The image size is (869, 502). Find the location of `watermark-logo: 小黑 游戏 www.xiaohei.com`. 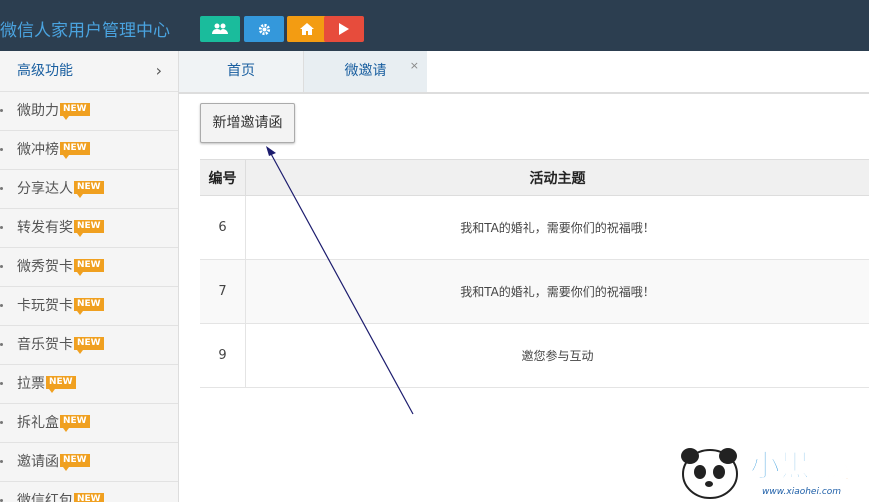

watermark-logo: 小黑 游戏 www.xiaohei.com is located at coordinates (765, 473).